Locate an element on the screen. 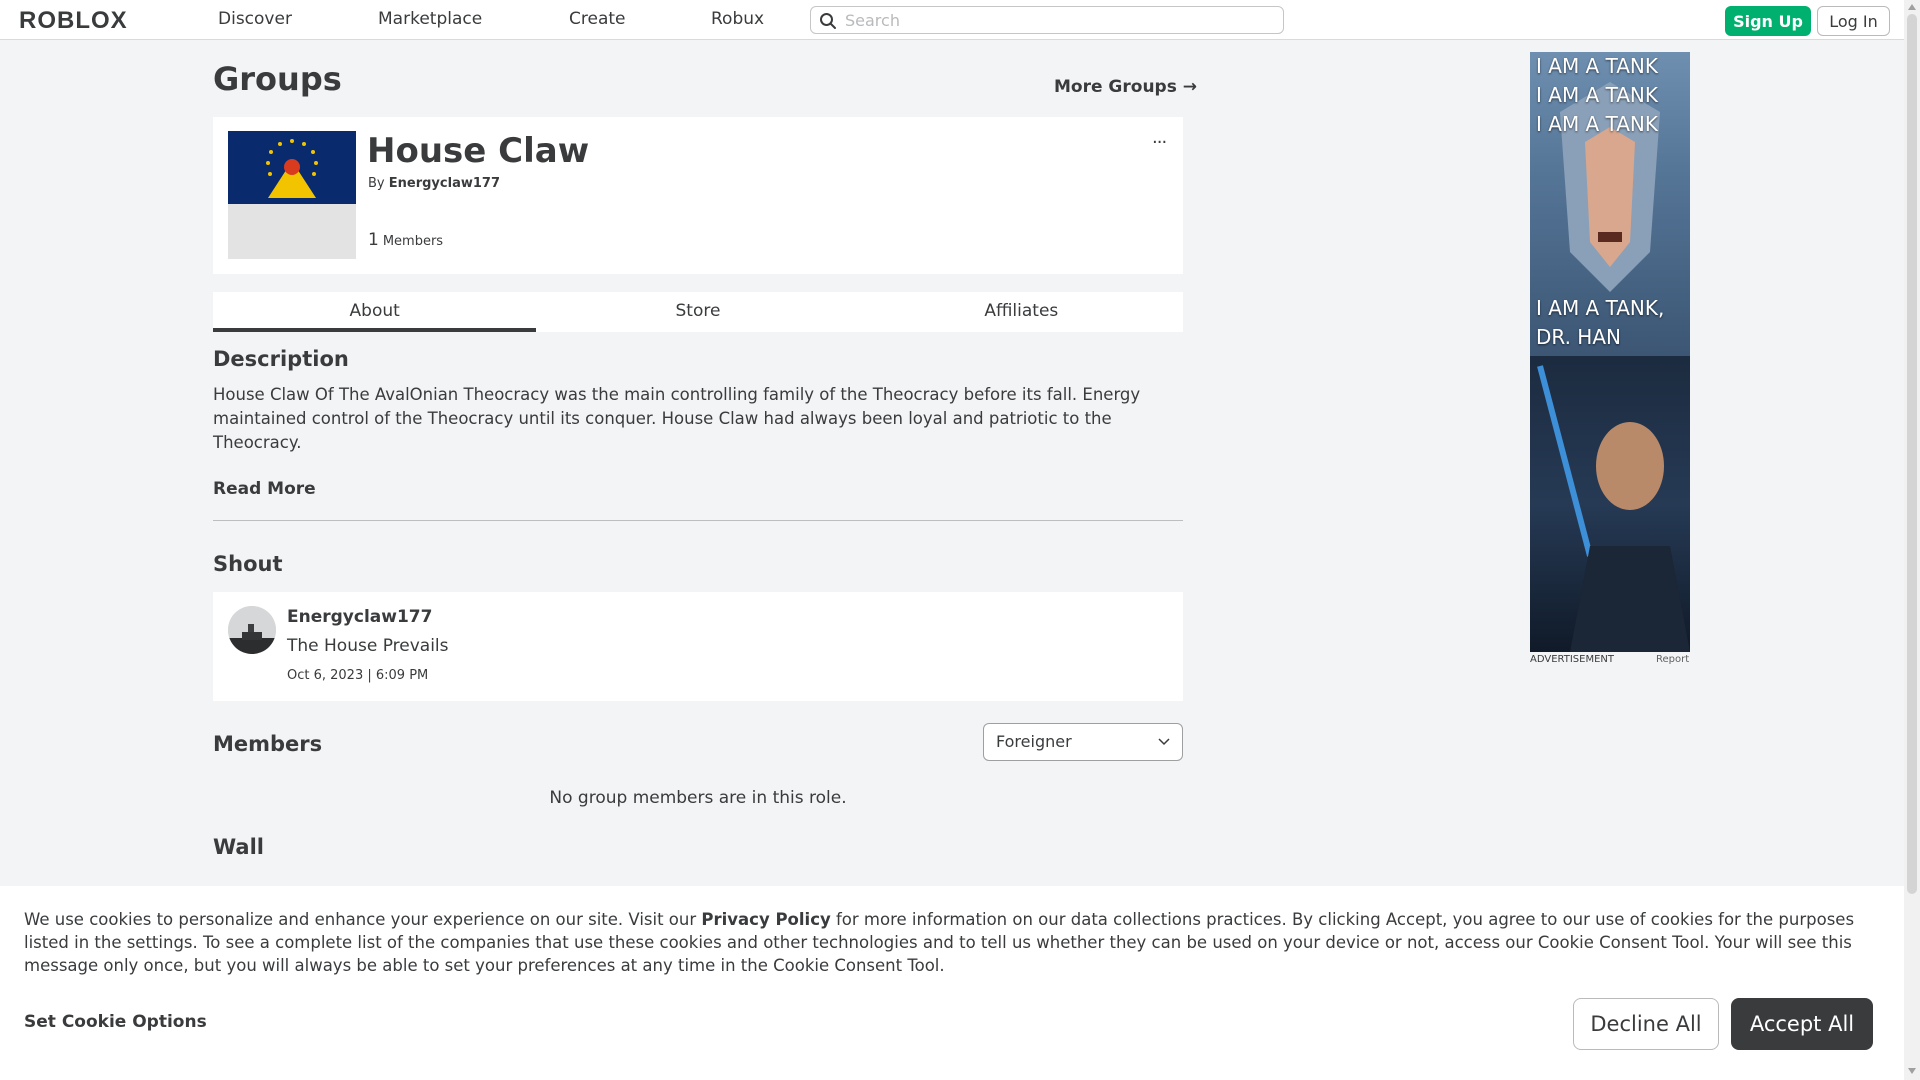  tab-about: About is located at coordinates (375, 312).